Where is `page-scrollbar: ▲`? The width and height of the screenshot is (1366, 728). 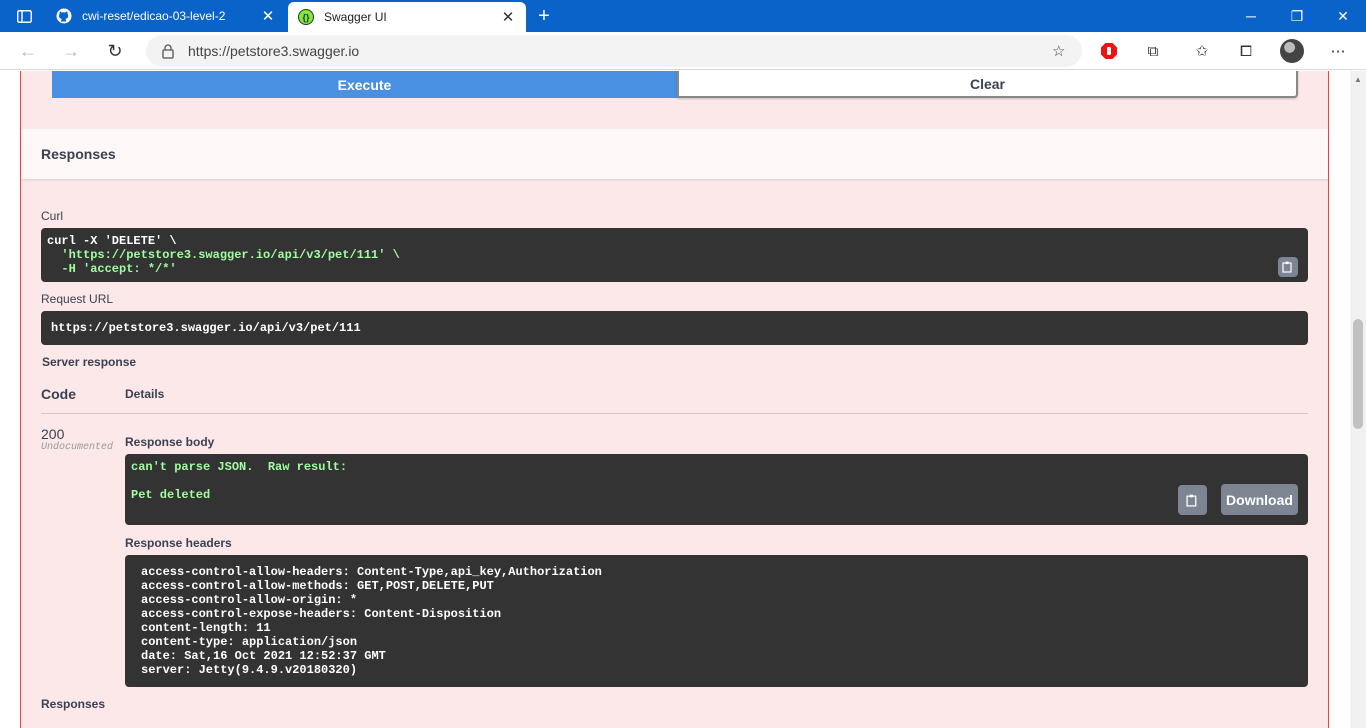
page-scrollbar: ▲ is located at coordinates (1358, 399).